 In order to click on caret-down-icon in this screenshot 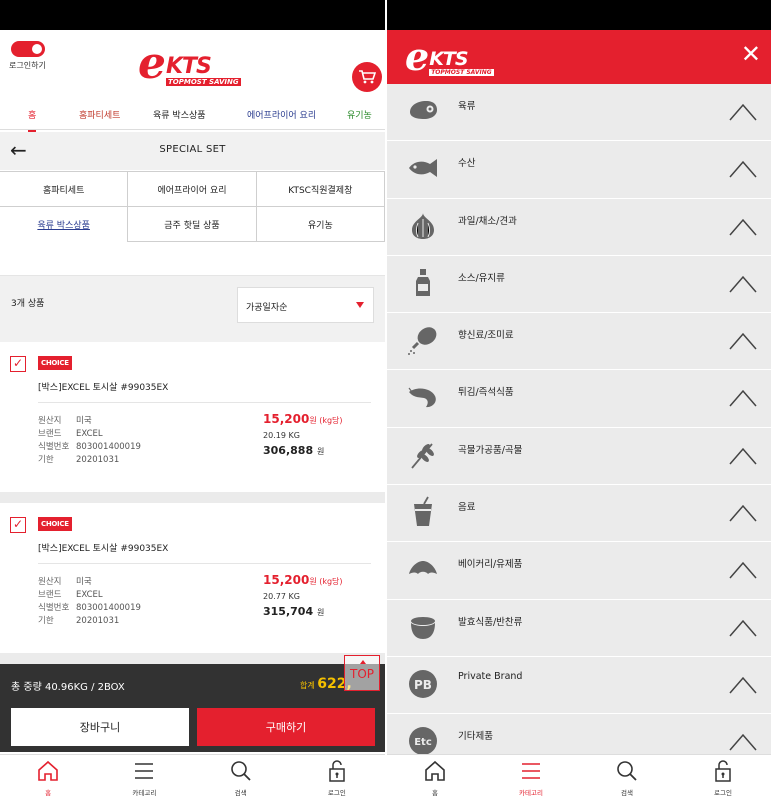, I will do `click(360, 305)`.